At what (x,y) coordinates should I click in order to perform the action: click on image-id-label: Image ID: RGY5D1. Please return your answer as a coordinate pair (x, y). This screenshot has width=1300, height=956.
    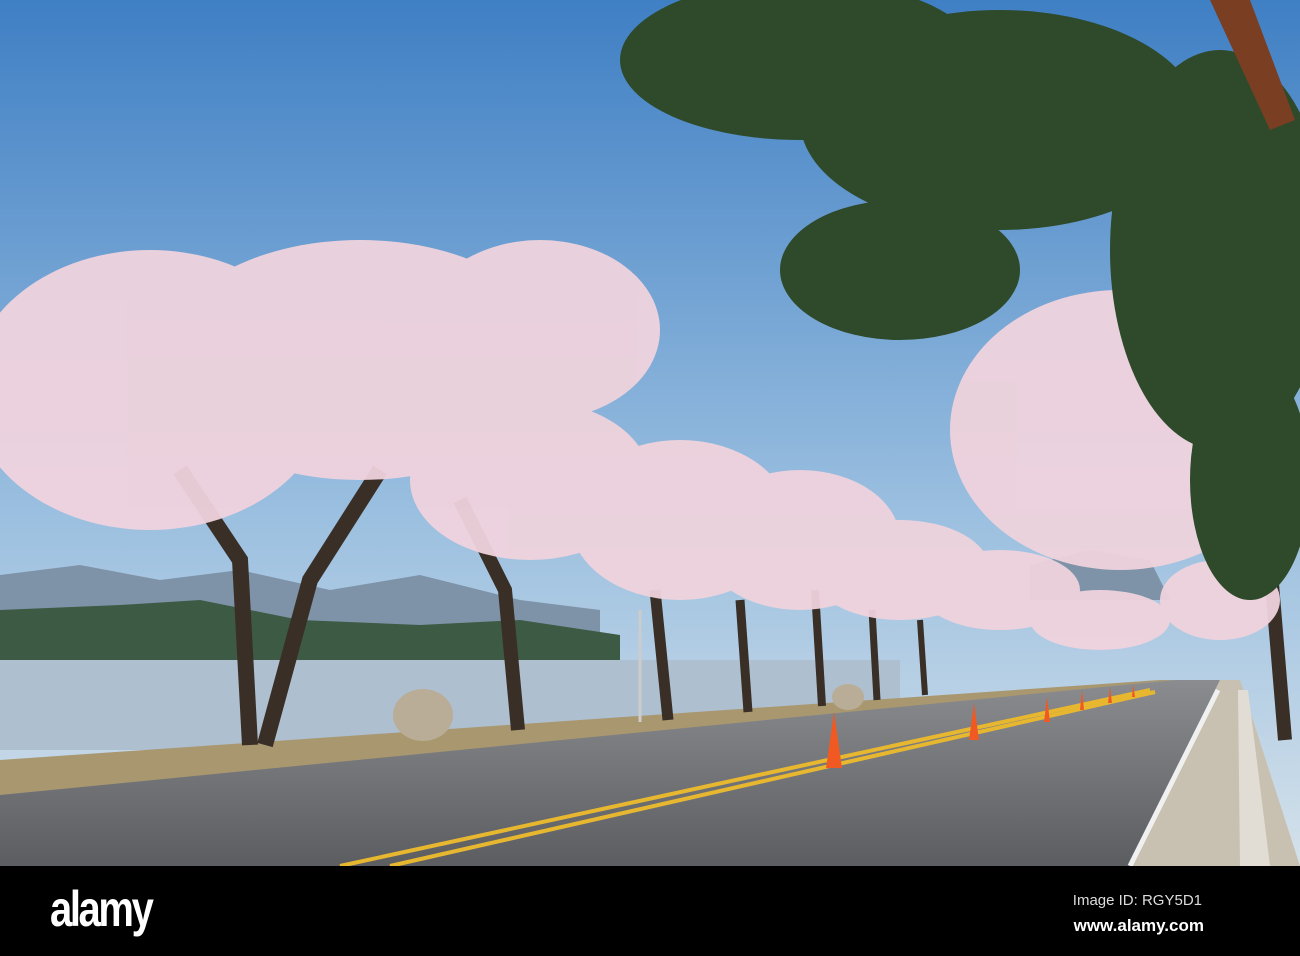
    Looking at the image, I should click on (1137, 900).